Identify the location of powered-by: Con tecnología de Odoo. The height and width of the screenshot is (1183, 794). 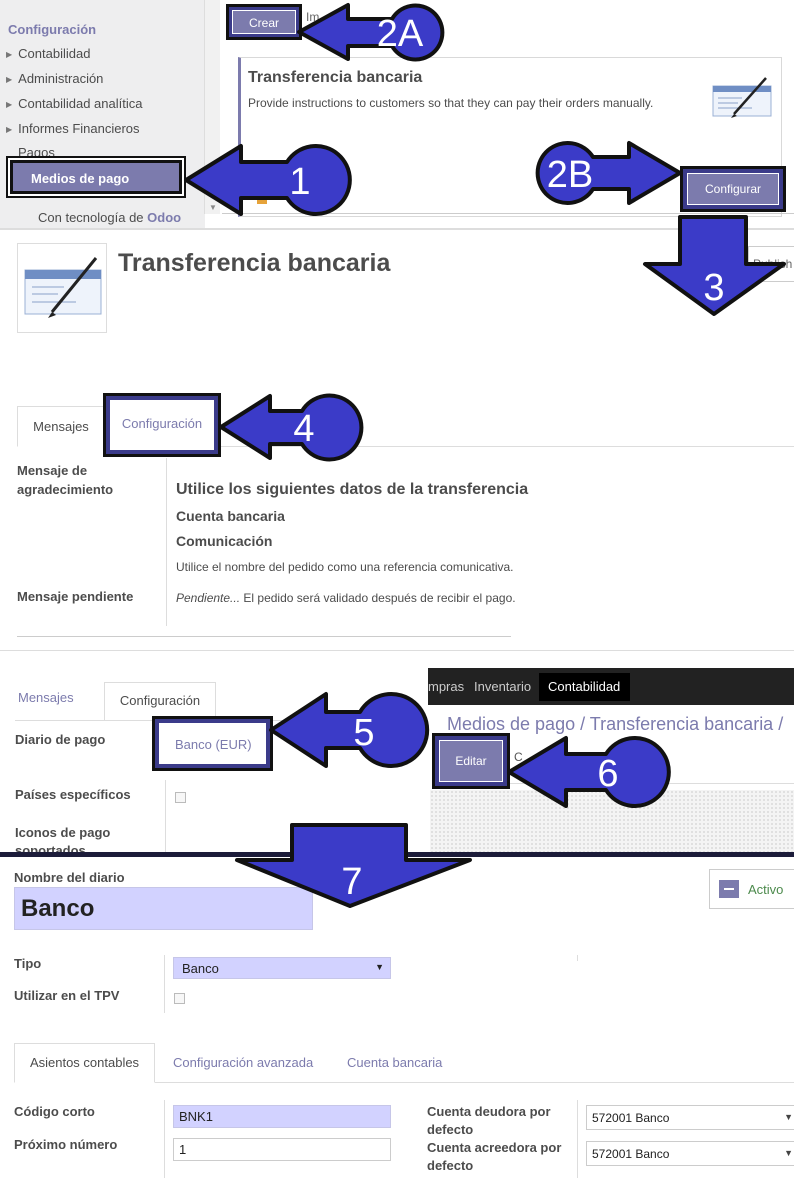
(110, 217).